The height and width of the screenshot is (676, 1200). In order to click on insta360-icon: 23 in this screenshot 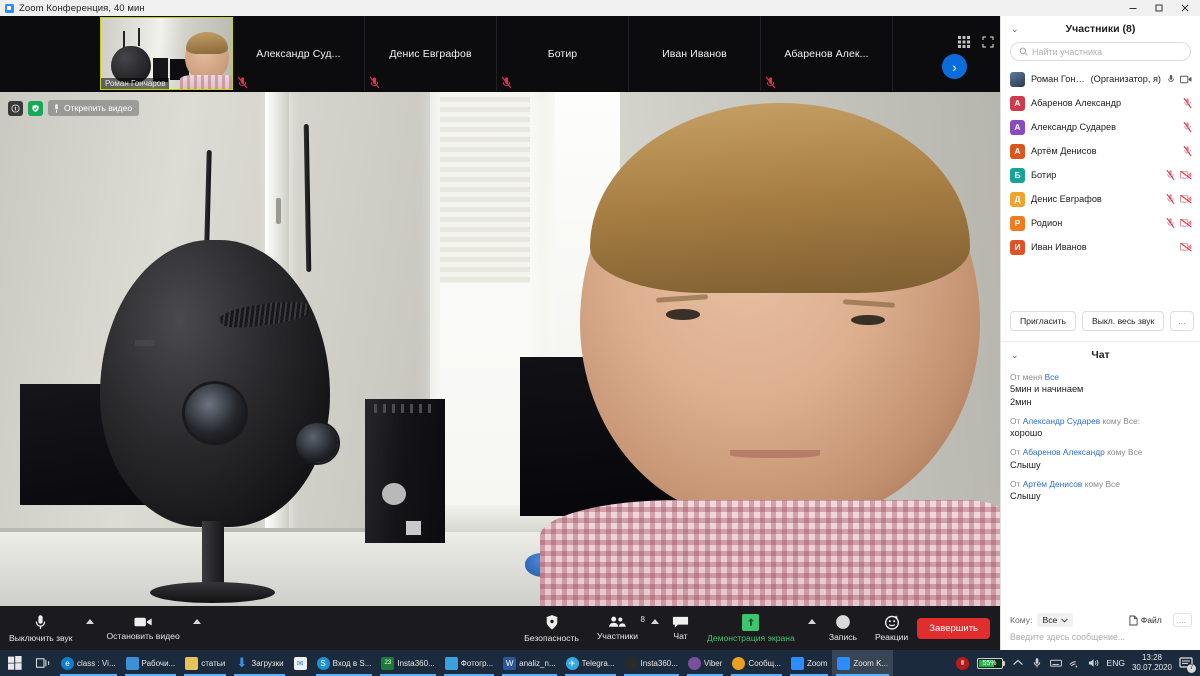, I will do `click(388, 663)`.